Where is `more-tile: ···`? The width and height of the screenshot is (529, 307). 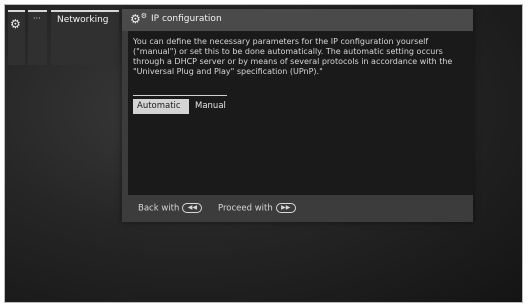
more-tile: ··· is located at coordinates (37, 37).